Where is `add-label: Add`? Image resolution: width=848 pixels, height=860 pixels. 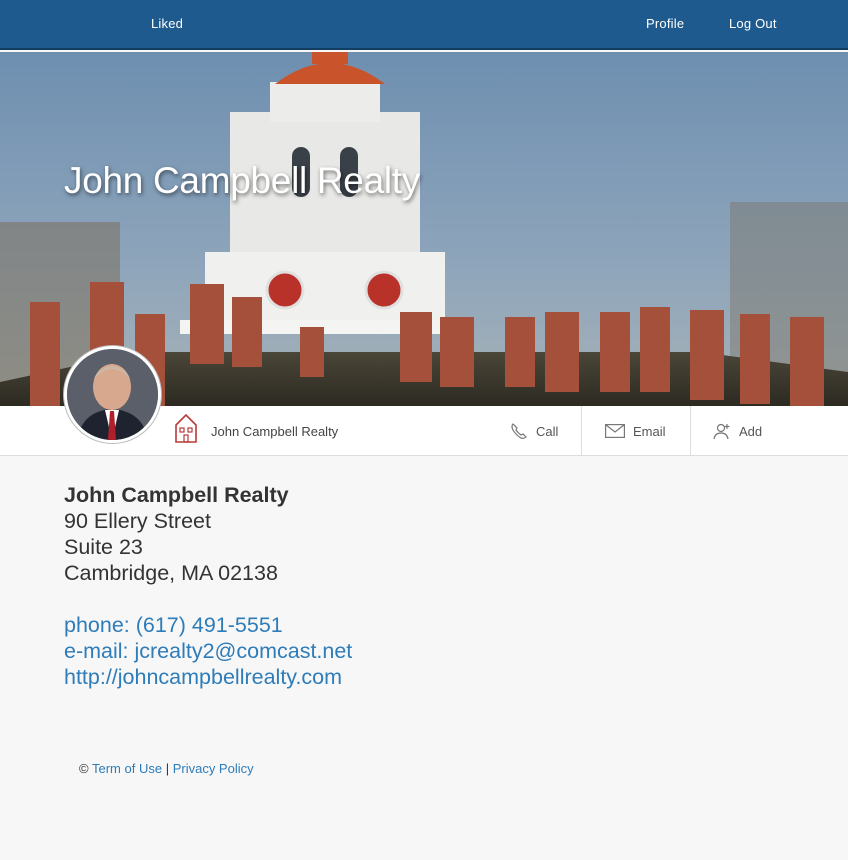 add-label: Add is located at coordinates (751, 431).